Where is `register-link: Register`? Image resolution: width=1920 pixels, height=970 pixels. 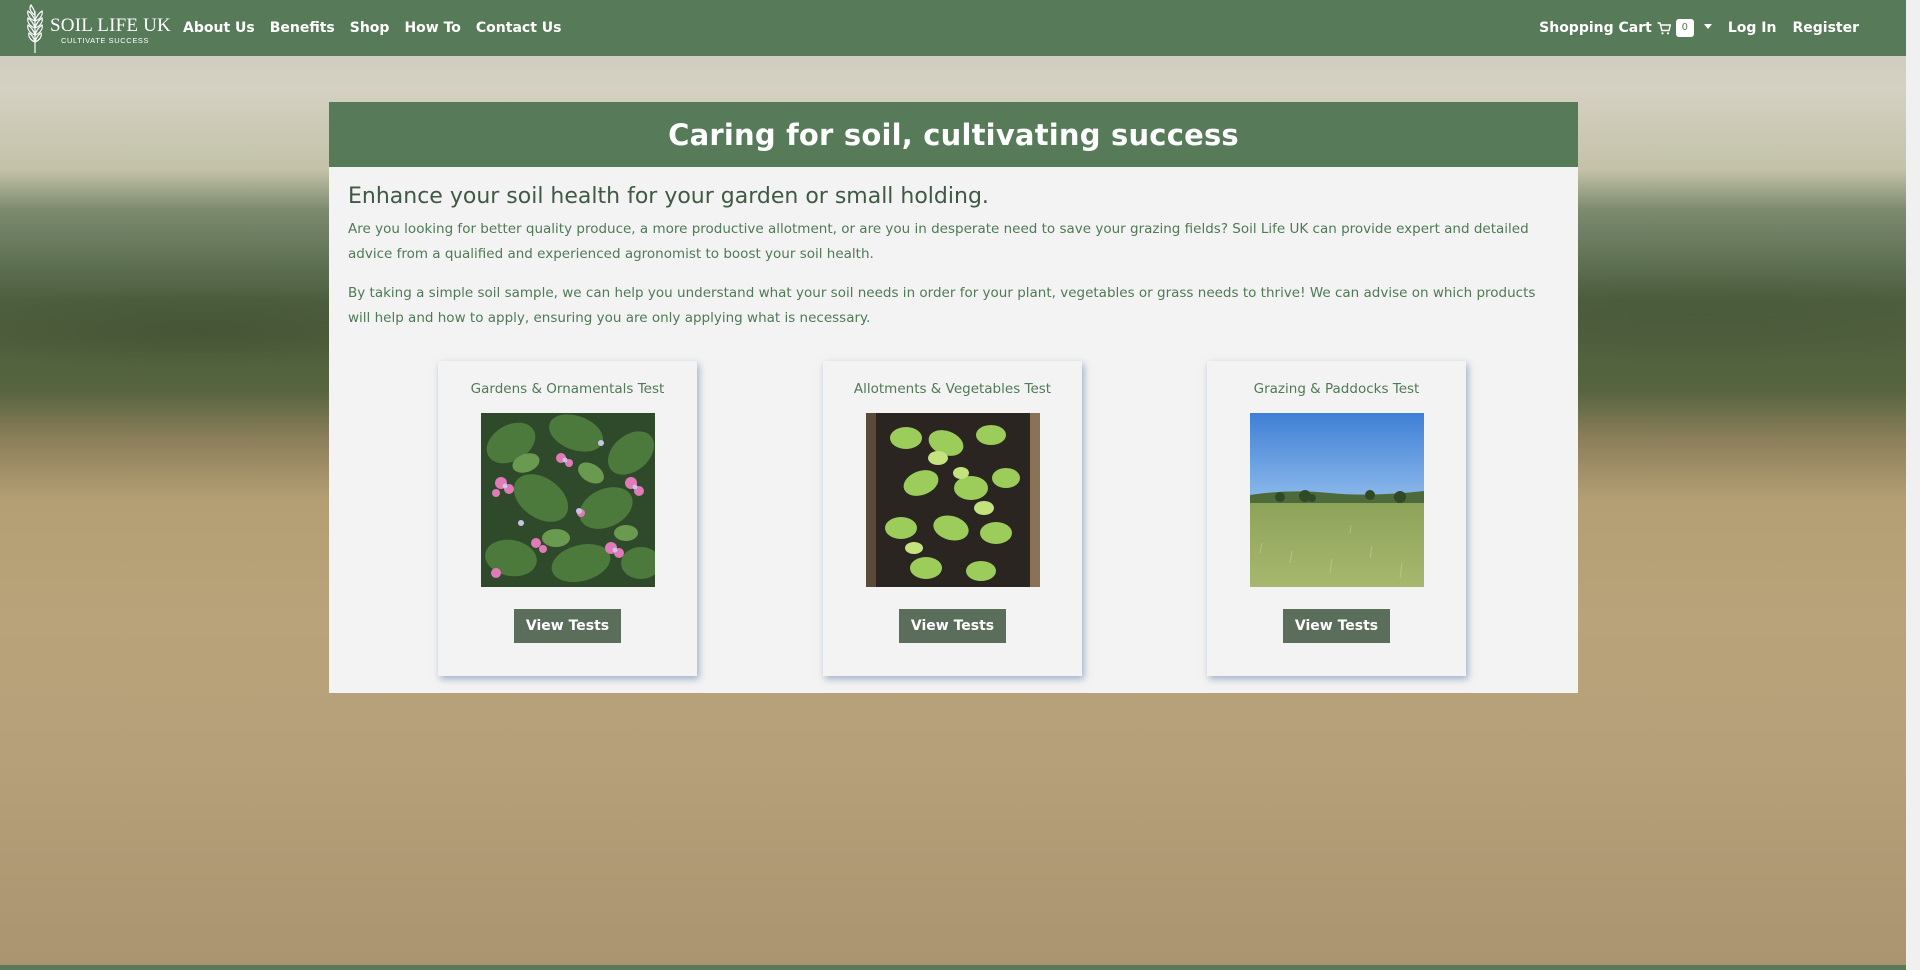 register-link: Register is located at coordinates (1825, 28).